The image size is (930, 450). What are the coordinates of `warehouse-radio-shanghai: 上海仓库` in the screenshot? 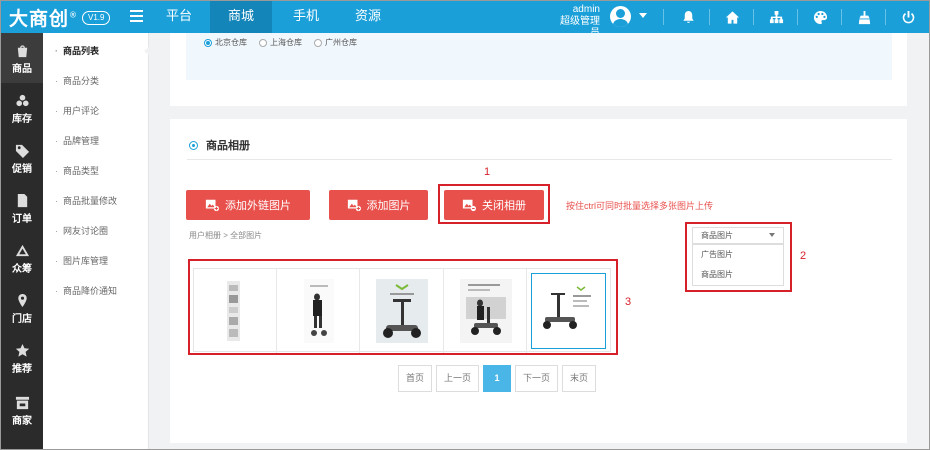 It's located at (280, 42).